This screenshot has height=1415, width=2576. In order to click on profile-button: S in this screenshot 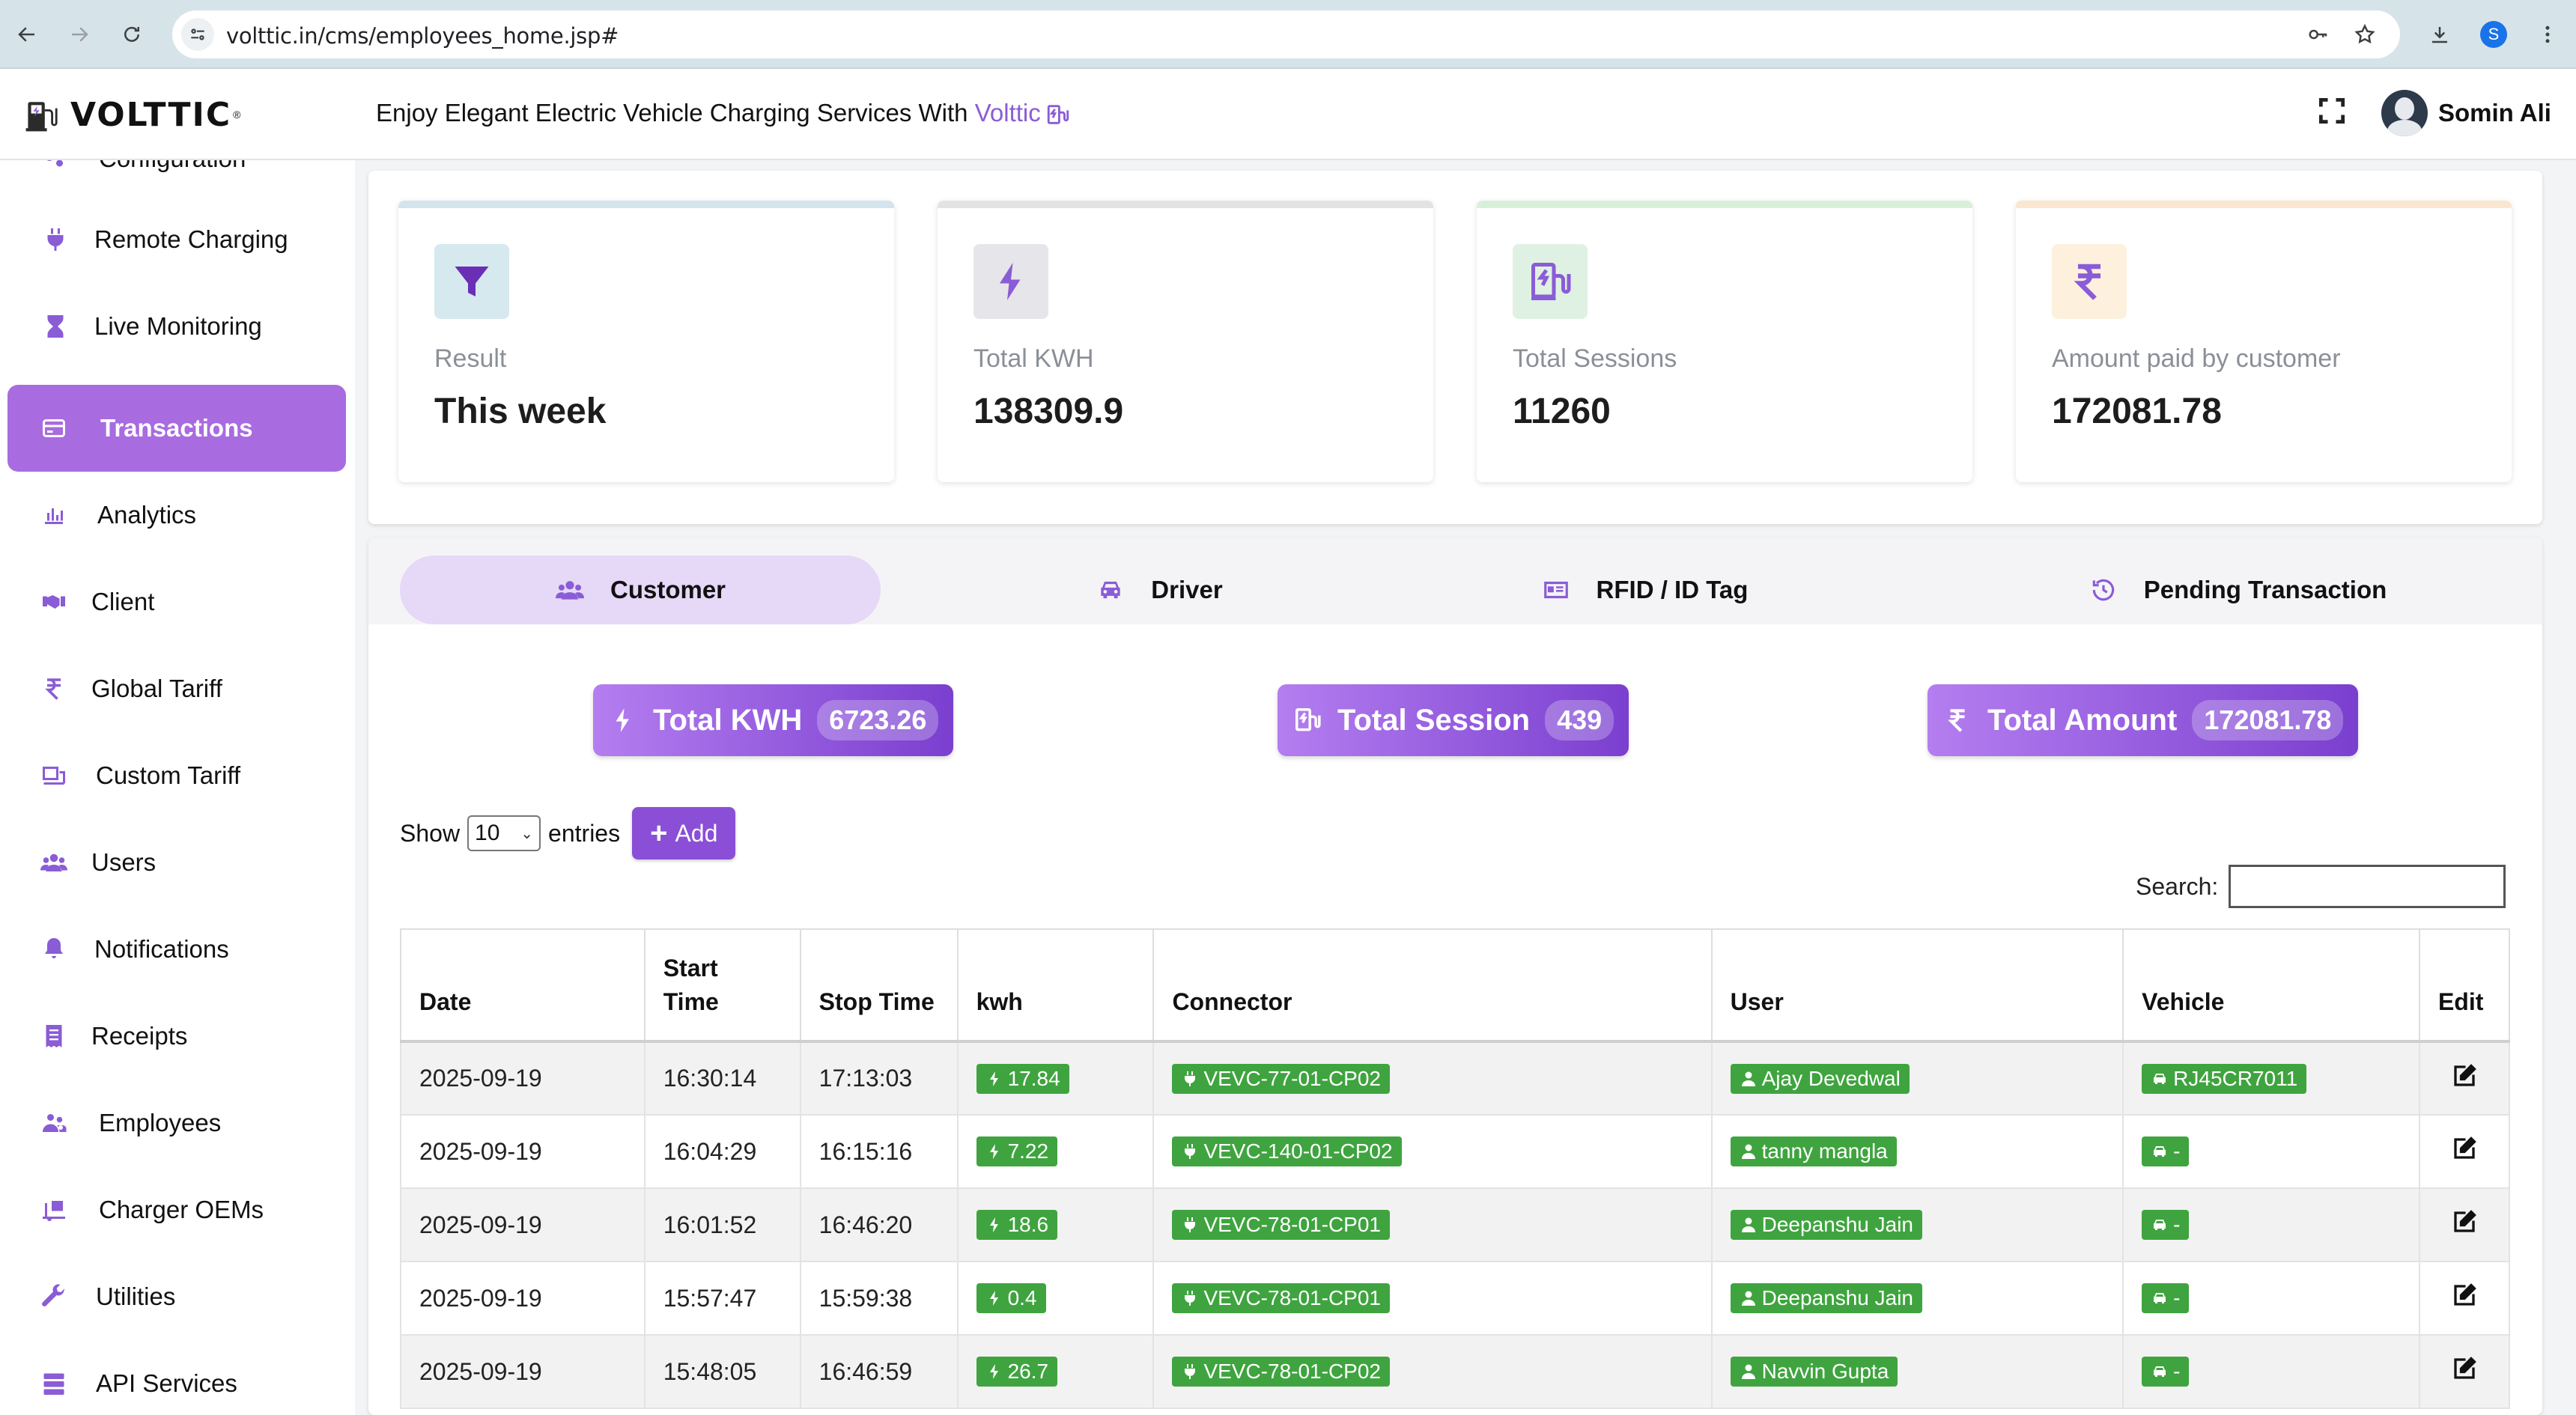, I will do `click(2494, 34)`.